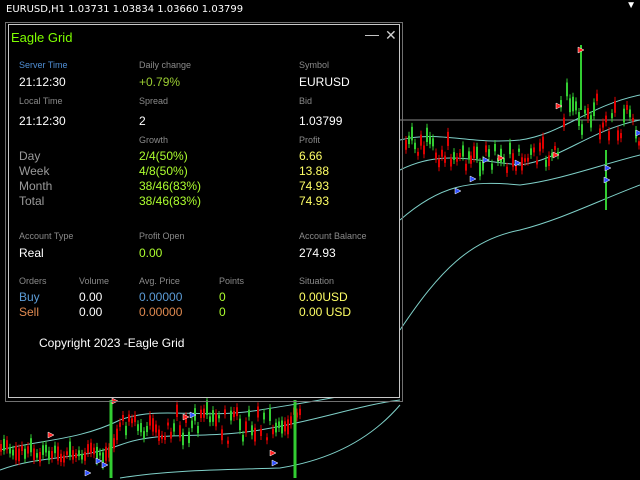 The image size is (640, 480). What do you see at coordinates (631, 5) in the screenshot?
I see `chart-dropdown-icon: ▼` at bounding box center [631, 5].